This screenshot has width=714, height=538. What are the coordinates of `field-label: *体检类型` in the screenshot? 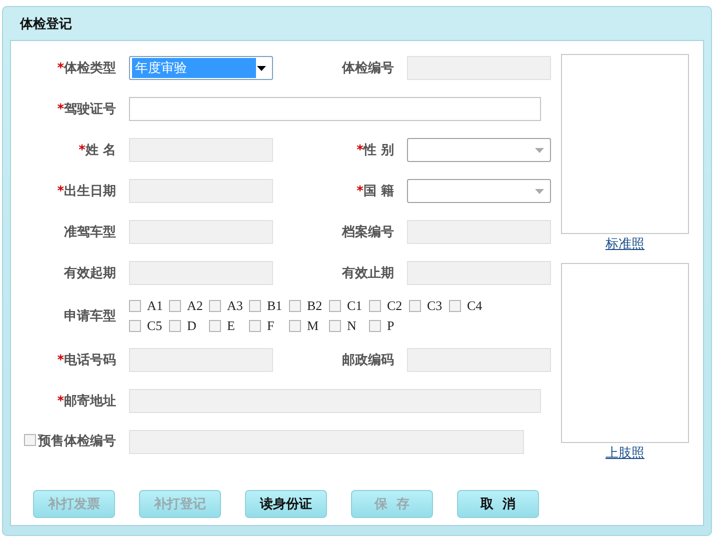 It's located at (86, 68).